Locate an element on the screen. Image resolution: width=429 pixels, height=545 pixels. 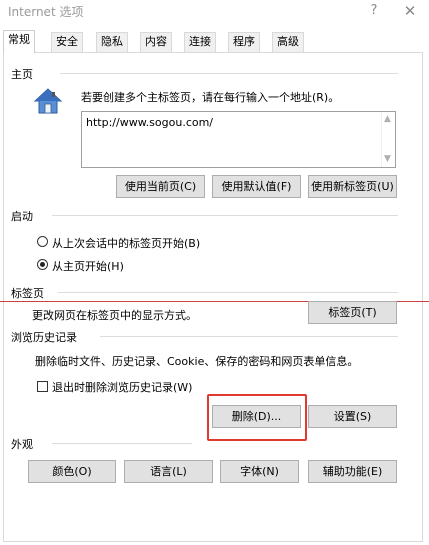
radio-last-session-label: 从上次会话中的标签页开始(B) is located at coordinates (126, 243).